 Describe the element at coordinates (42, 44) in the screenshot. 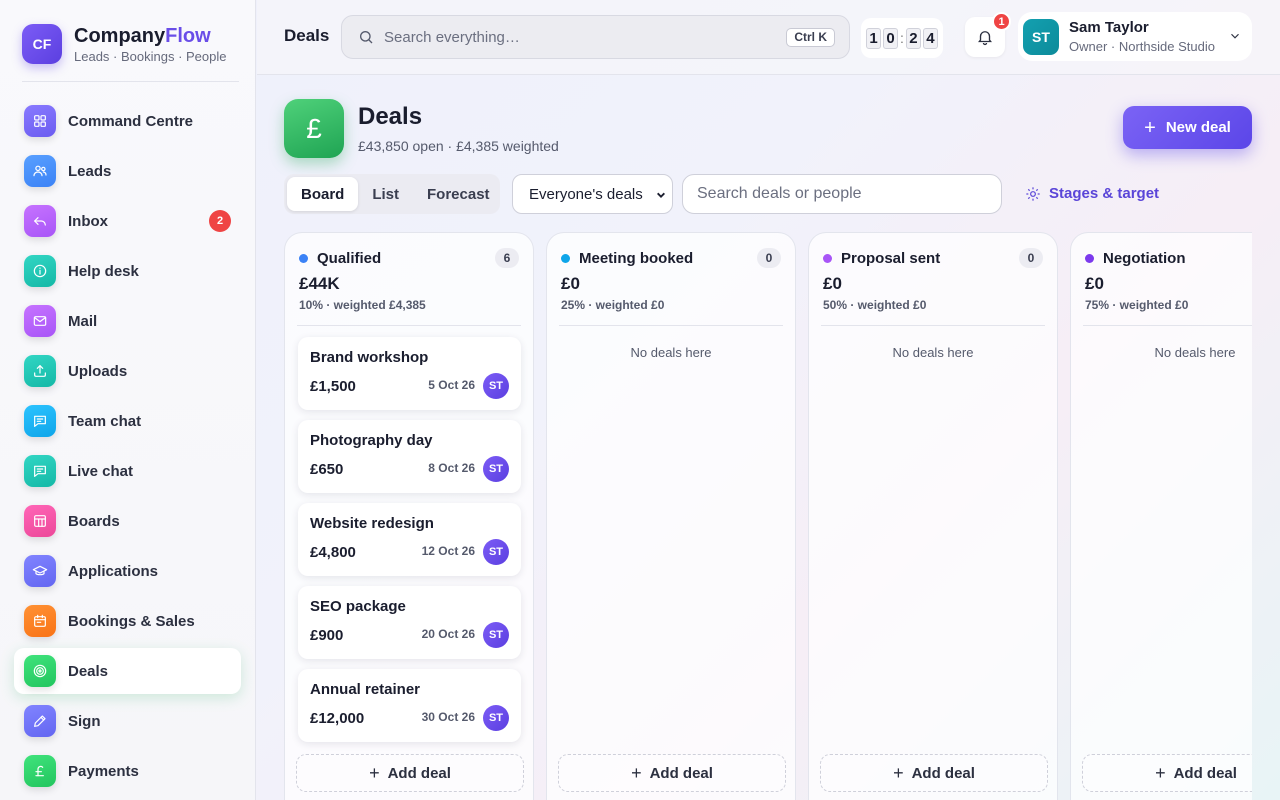

I see `brand-logo: CF` at that location.